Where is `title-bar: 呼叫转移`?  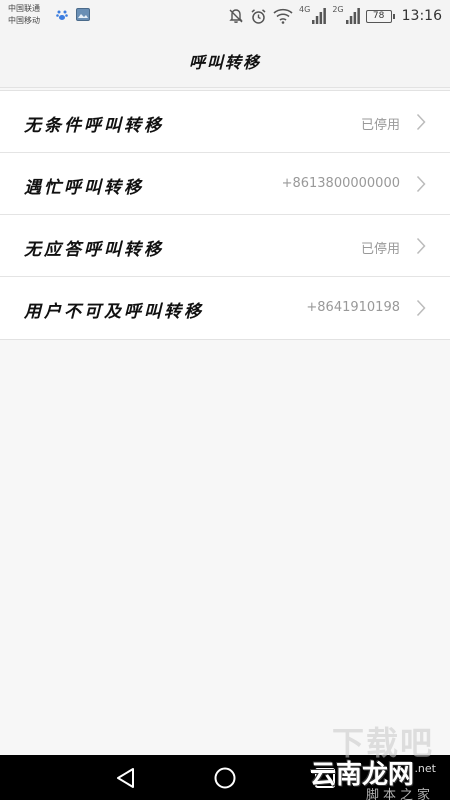 title-bar: 呼叫转移 is located at coordinates (225, 60).